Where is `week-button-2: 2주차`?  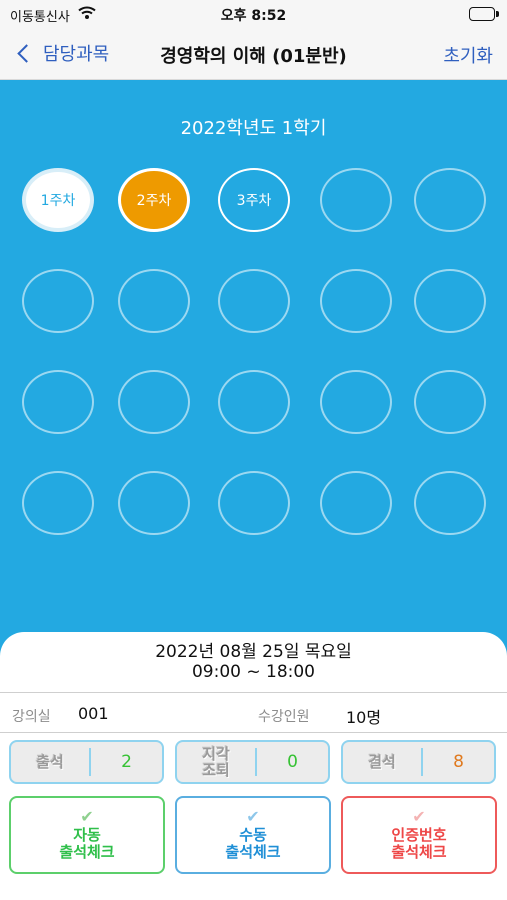
week-button-2: 2주차 is located at coordinates (154, 200).